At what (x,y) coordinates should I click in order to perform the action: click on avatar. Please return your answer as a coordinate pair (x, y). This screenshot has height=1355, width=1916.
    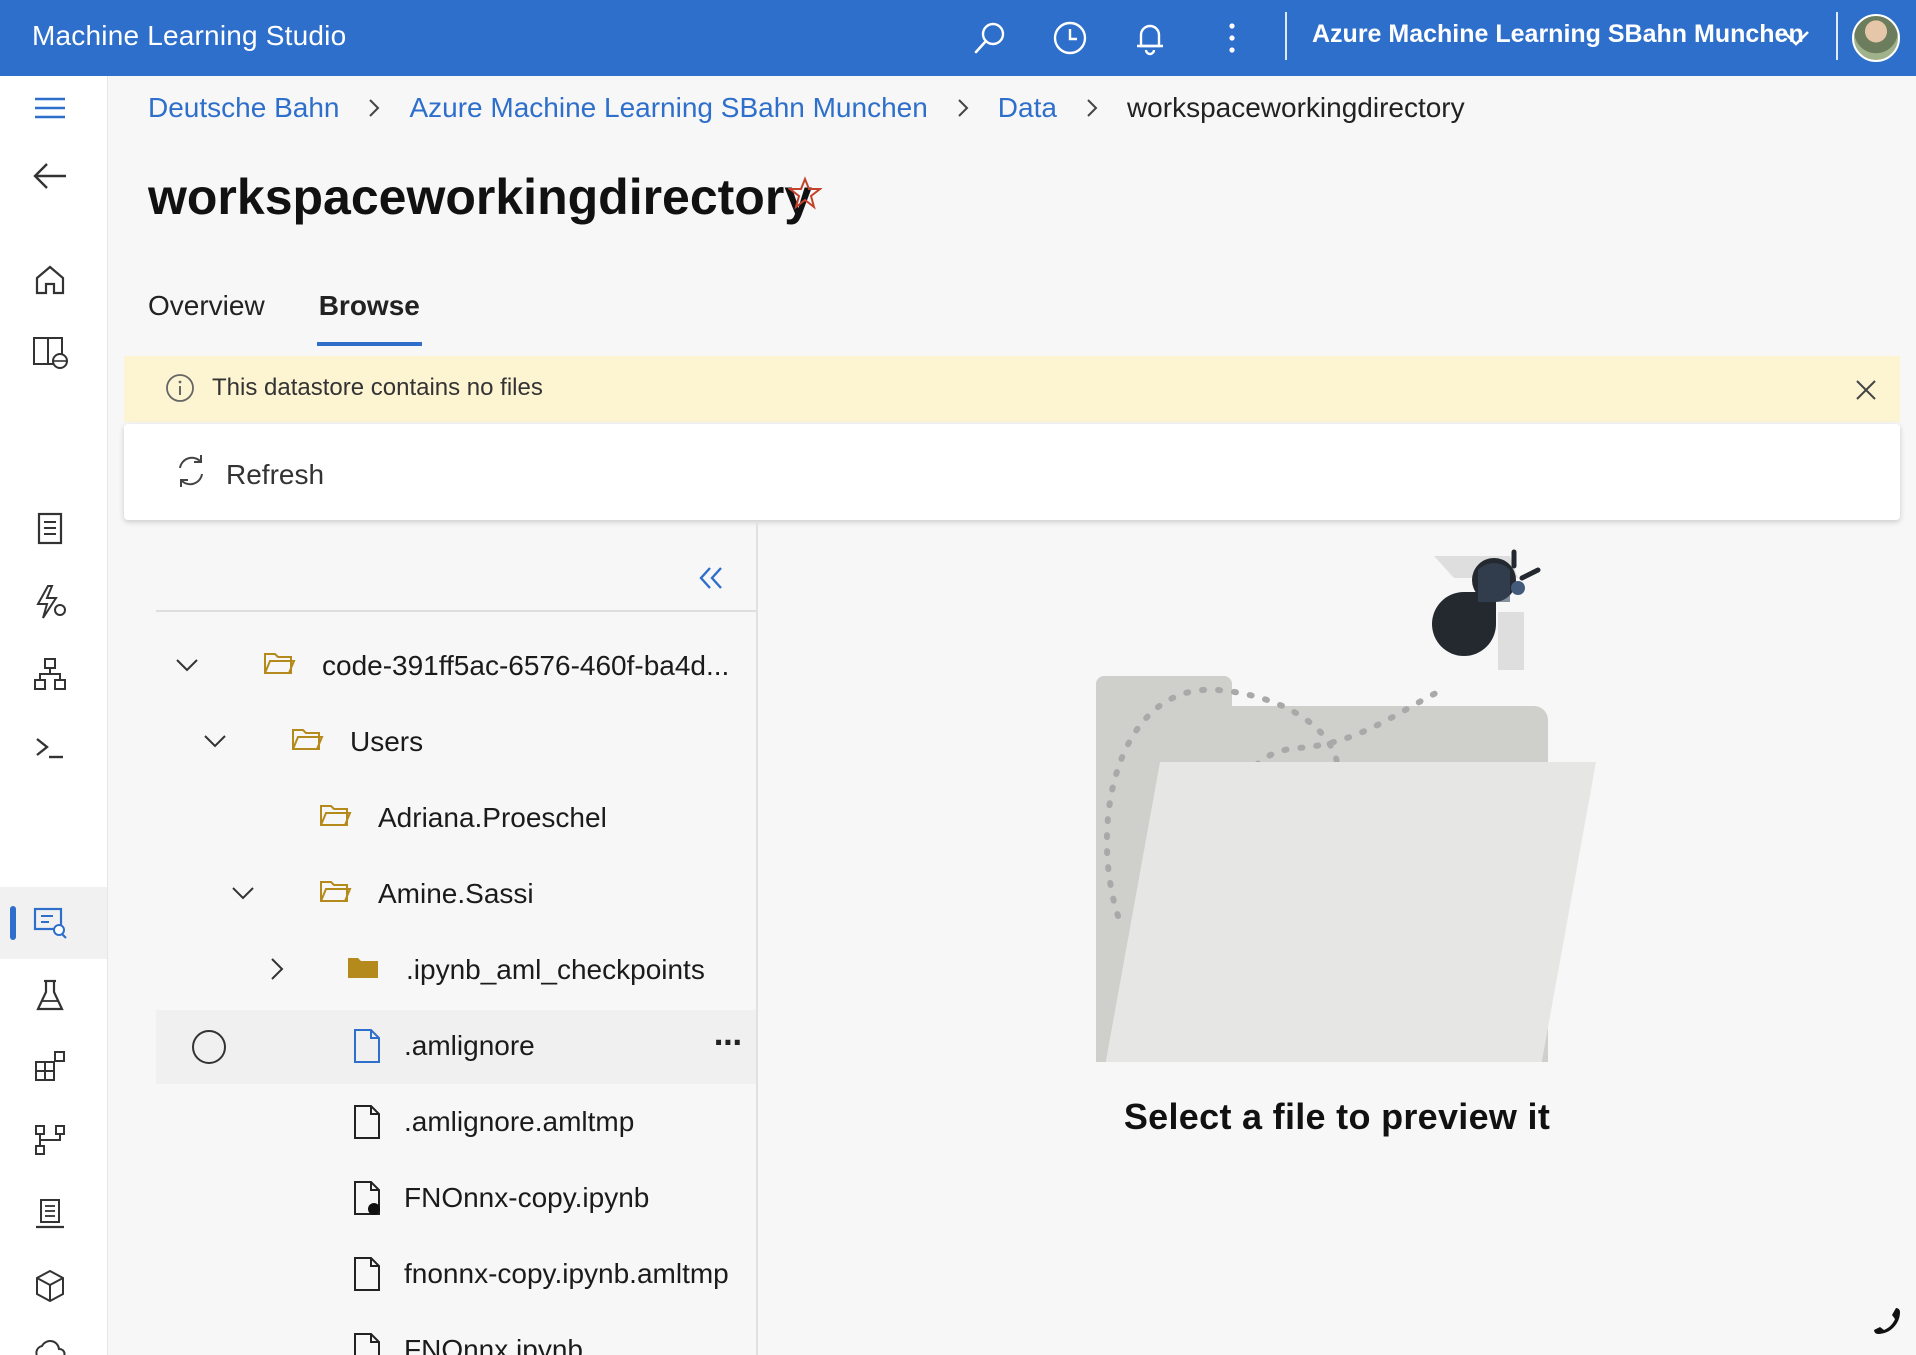
    Looking at the image, I should click on (1876, 38).